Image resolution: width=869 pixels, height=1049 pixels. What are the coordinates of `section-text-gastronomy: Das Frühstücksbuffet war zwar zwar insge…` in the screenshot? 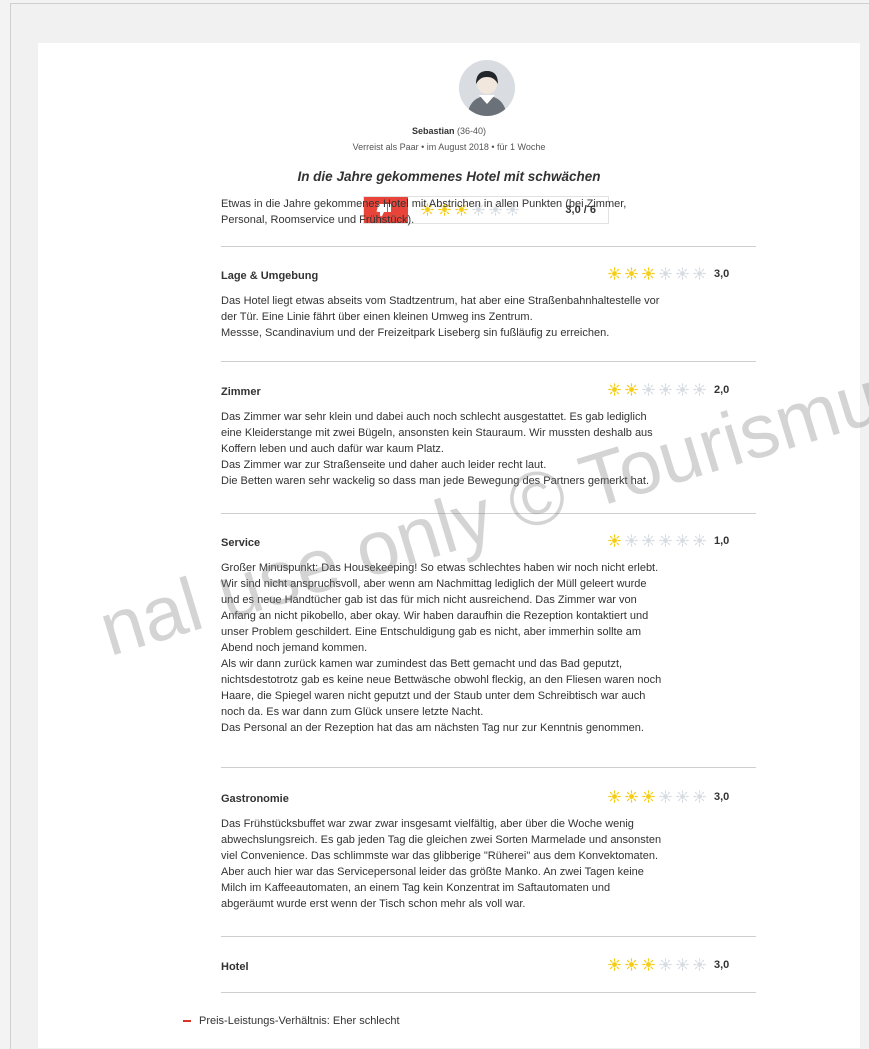 It's located at (441, 864).